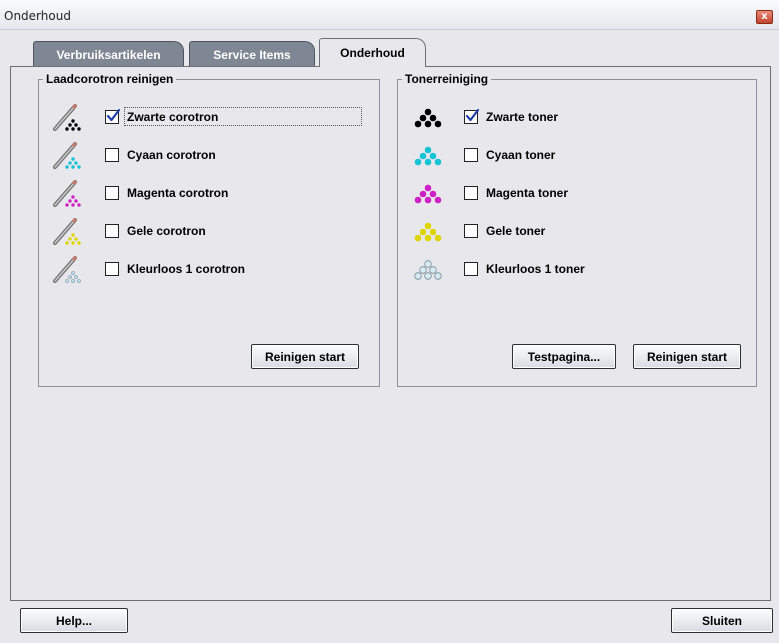  I want to click on toner_group-row: Magenta toner, so click(567, 194).